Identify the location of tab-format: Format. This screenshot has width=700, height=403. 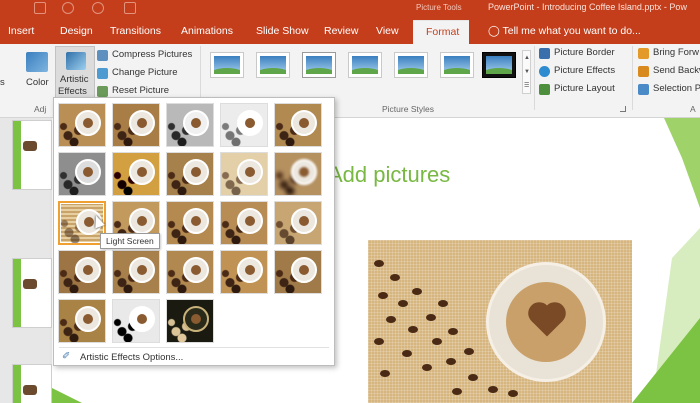
(441, 32).